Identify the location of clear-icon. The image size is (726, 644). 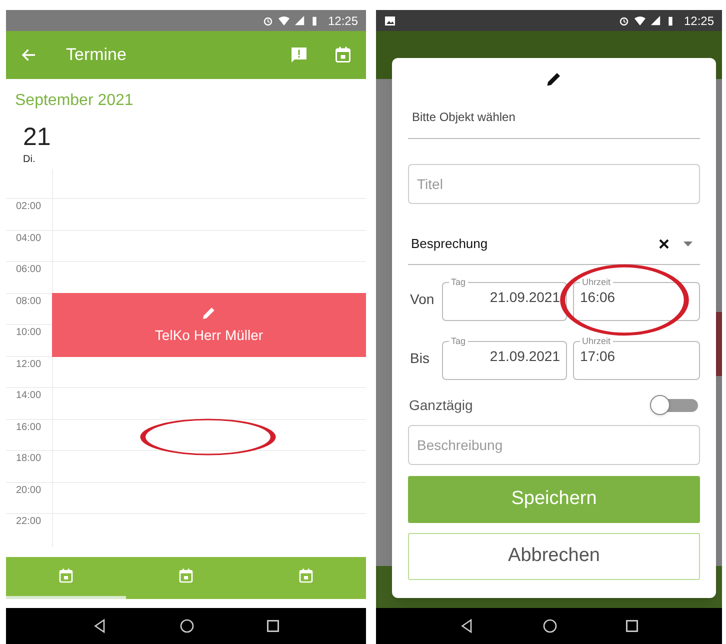
(664, 244).